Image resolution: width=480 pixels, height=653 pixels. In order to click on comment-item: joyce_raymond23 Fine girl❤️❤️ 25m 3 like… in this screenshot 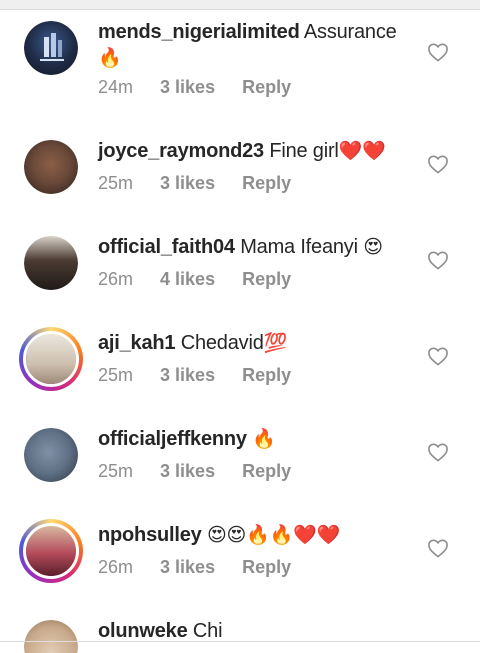, I will do `click(240, 188)`.